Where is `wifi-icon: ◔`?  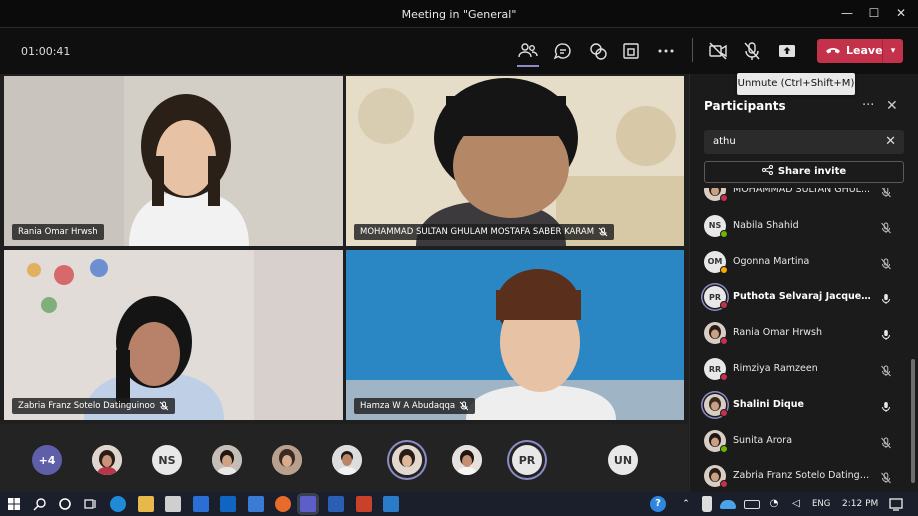
wifi-icon: ◔ is located at coordinates (774, 504).